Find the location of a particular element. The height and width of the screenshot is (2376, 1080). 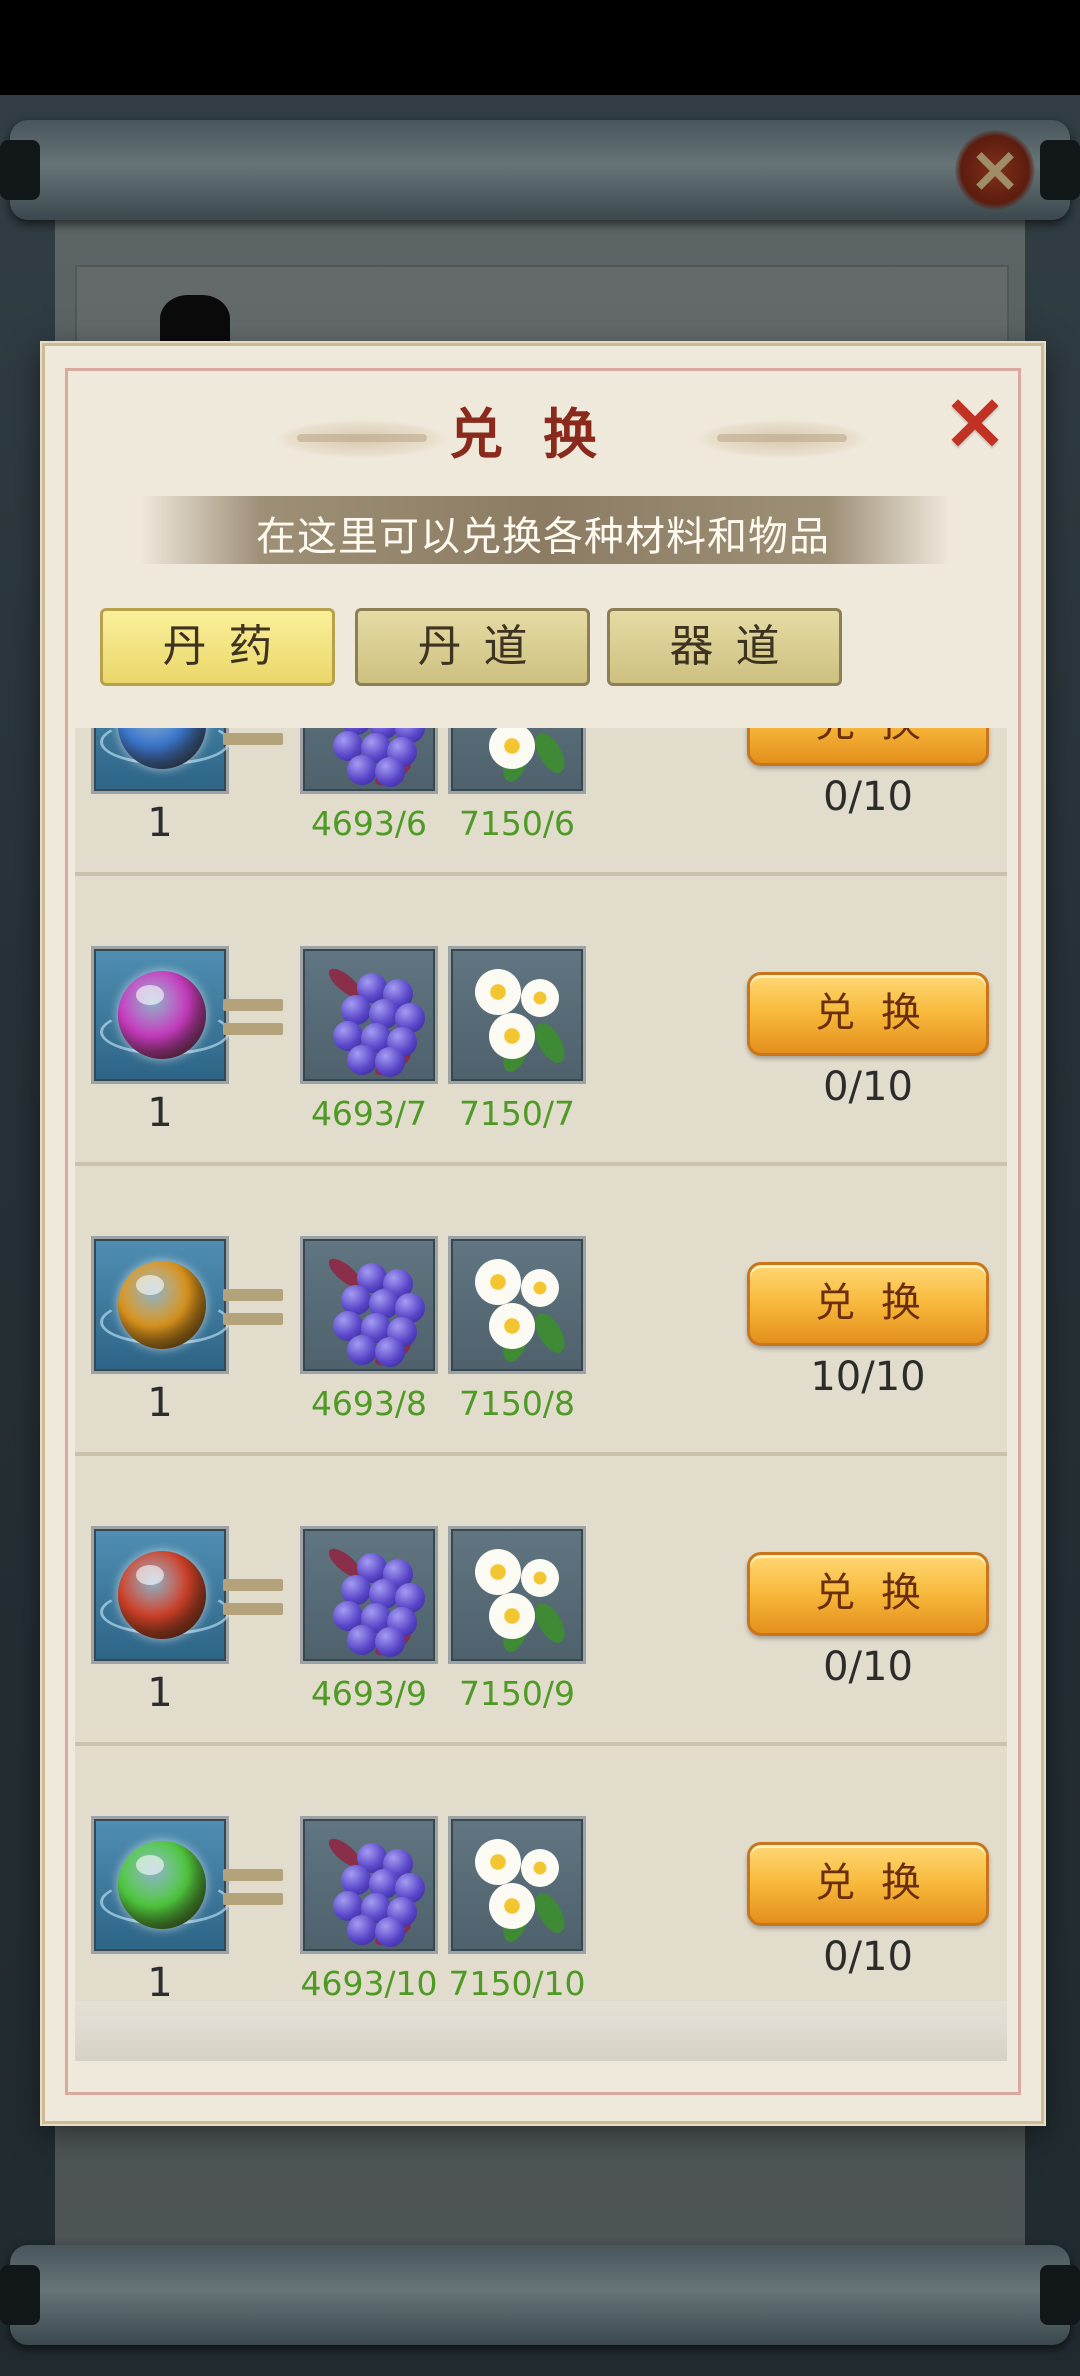

exchange-row: 1 4693/6 7150/6 兑换 0/10 is located at coordinates (541, 802).